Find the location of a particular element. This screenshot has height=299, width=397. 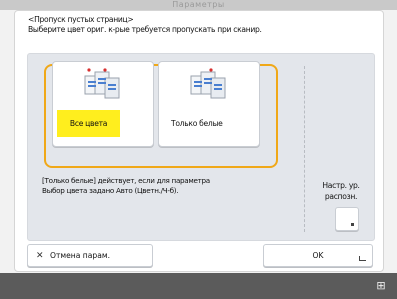

button-corner-icon is located at coordinates (352, 224).